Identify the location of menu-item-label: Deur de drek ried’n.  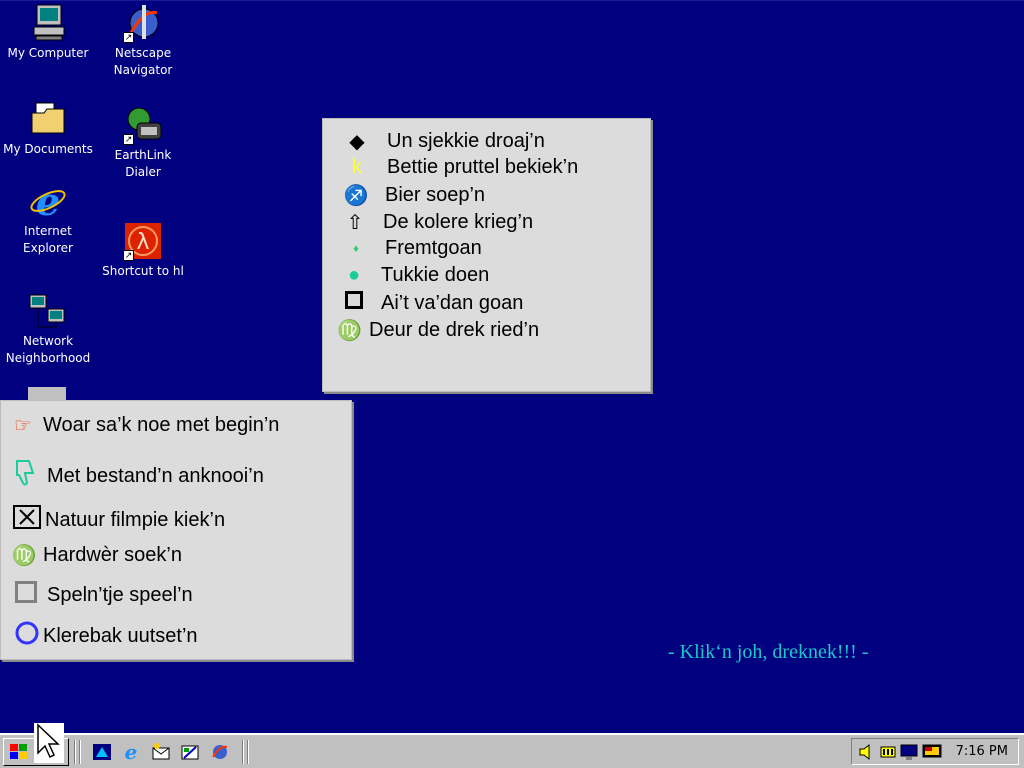
(454, 330).